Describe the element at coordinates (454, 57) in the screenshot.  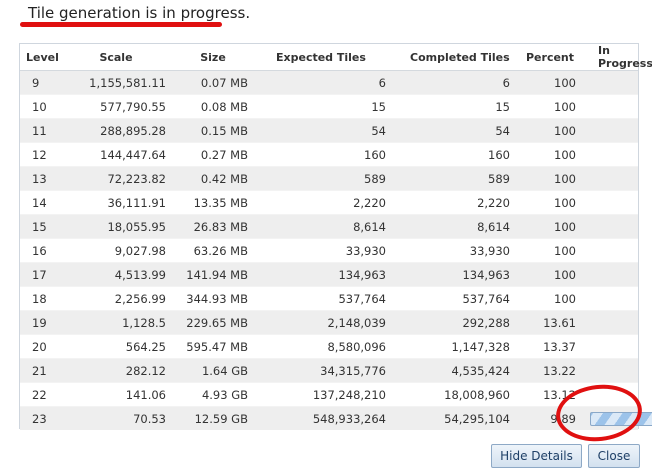
I see `column-header-completed-tiles: Completed Tiles` at that location.